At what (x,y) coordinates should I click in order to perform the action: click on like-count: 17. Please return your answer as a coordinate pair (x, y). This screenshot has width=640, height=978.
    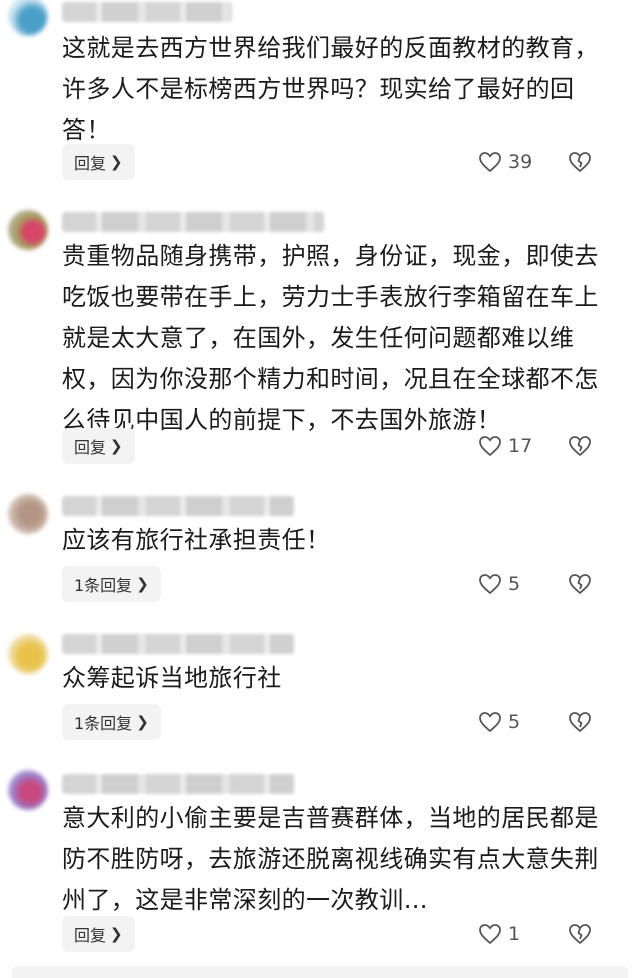
    Looking at the image, I should click on (520, 446).